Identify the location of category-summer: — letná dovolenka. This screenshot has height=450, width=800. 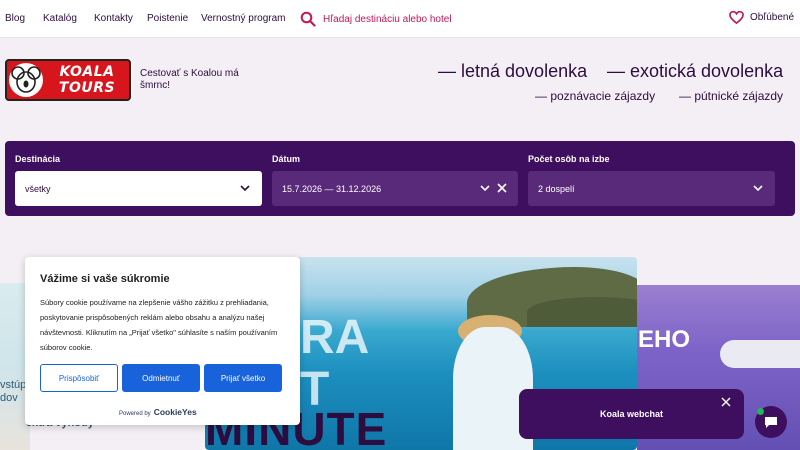
(512, 71).